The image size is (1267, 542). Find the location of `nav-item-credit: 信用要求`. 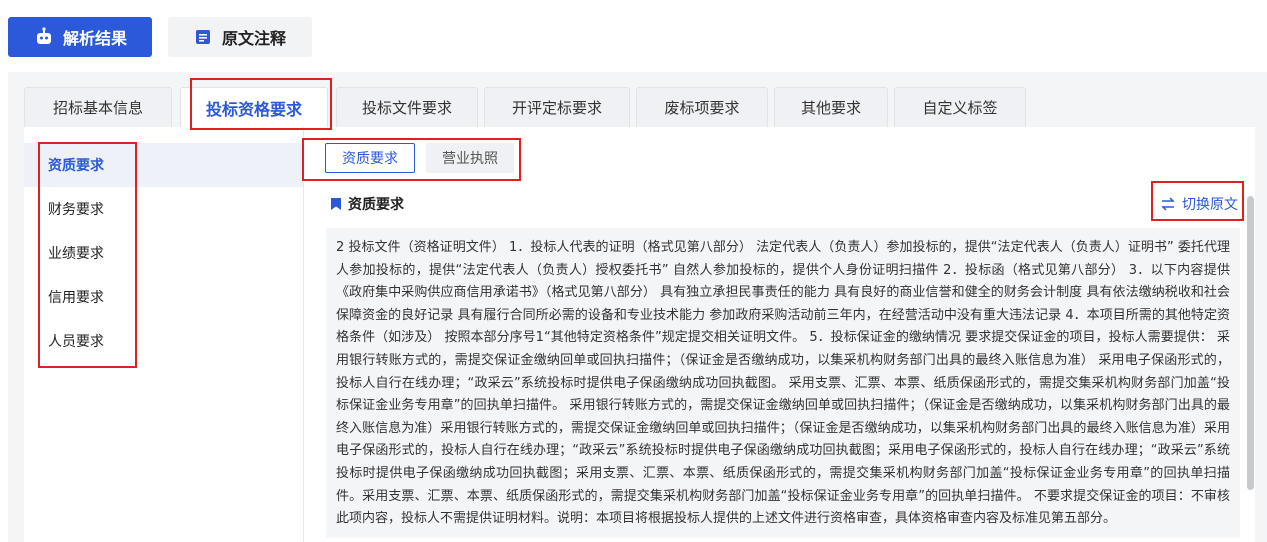

nav-item-credit: 信用要求 is located at coordinates (164, 297).